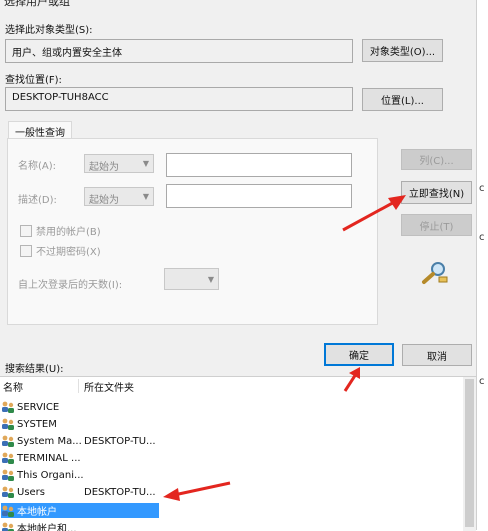  I want to click on dialog-title-bar: 选择用户或组, so click(238, 4).